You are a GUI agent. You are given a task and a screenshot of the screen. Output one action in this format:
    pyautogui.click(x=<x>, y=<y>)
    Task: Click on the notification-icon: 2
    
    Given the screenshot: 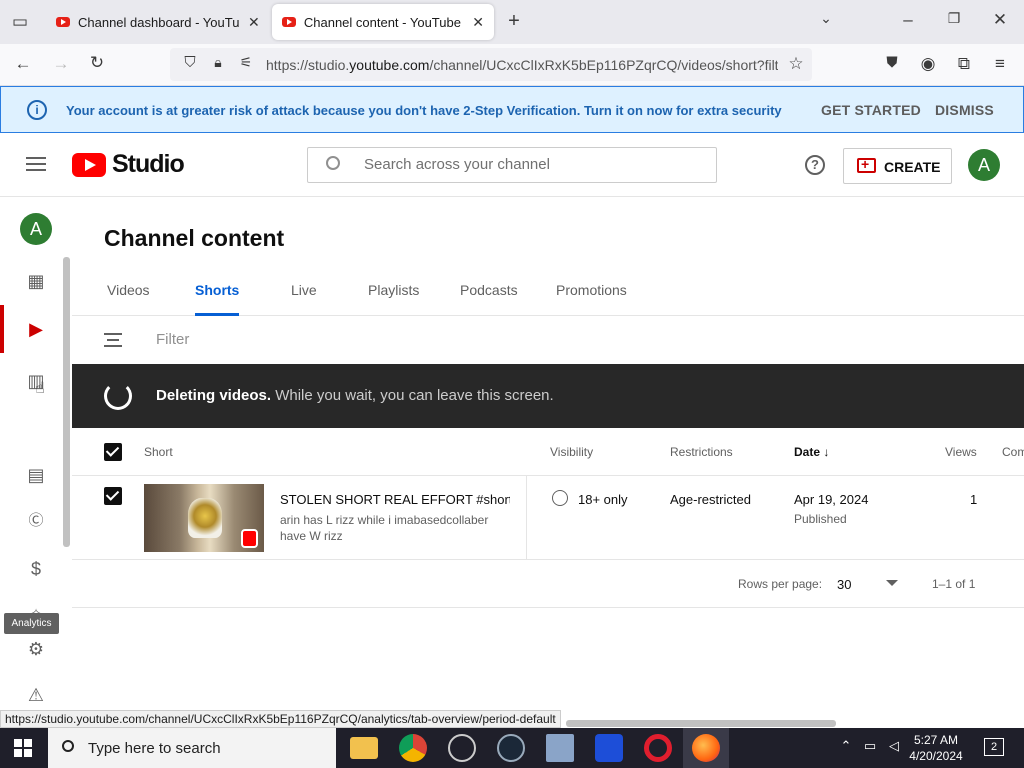 What is the action you would take?
    pyautogui.click(x=994, y=747)
    